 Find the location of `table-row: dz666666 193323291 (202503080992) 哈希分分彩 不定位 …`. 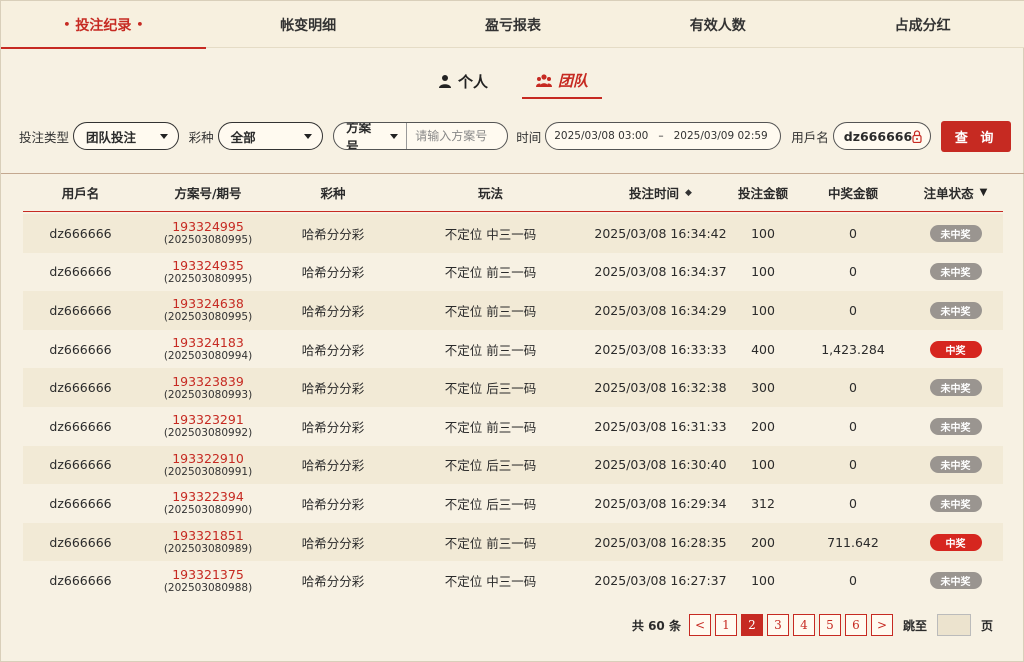

table-row: dz666666 193323291 (202503080992) 哈希分分彩 不定位 … is located at coordinates (513, 426).